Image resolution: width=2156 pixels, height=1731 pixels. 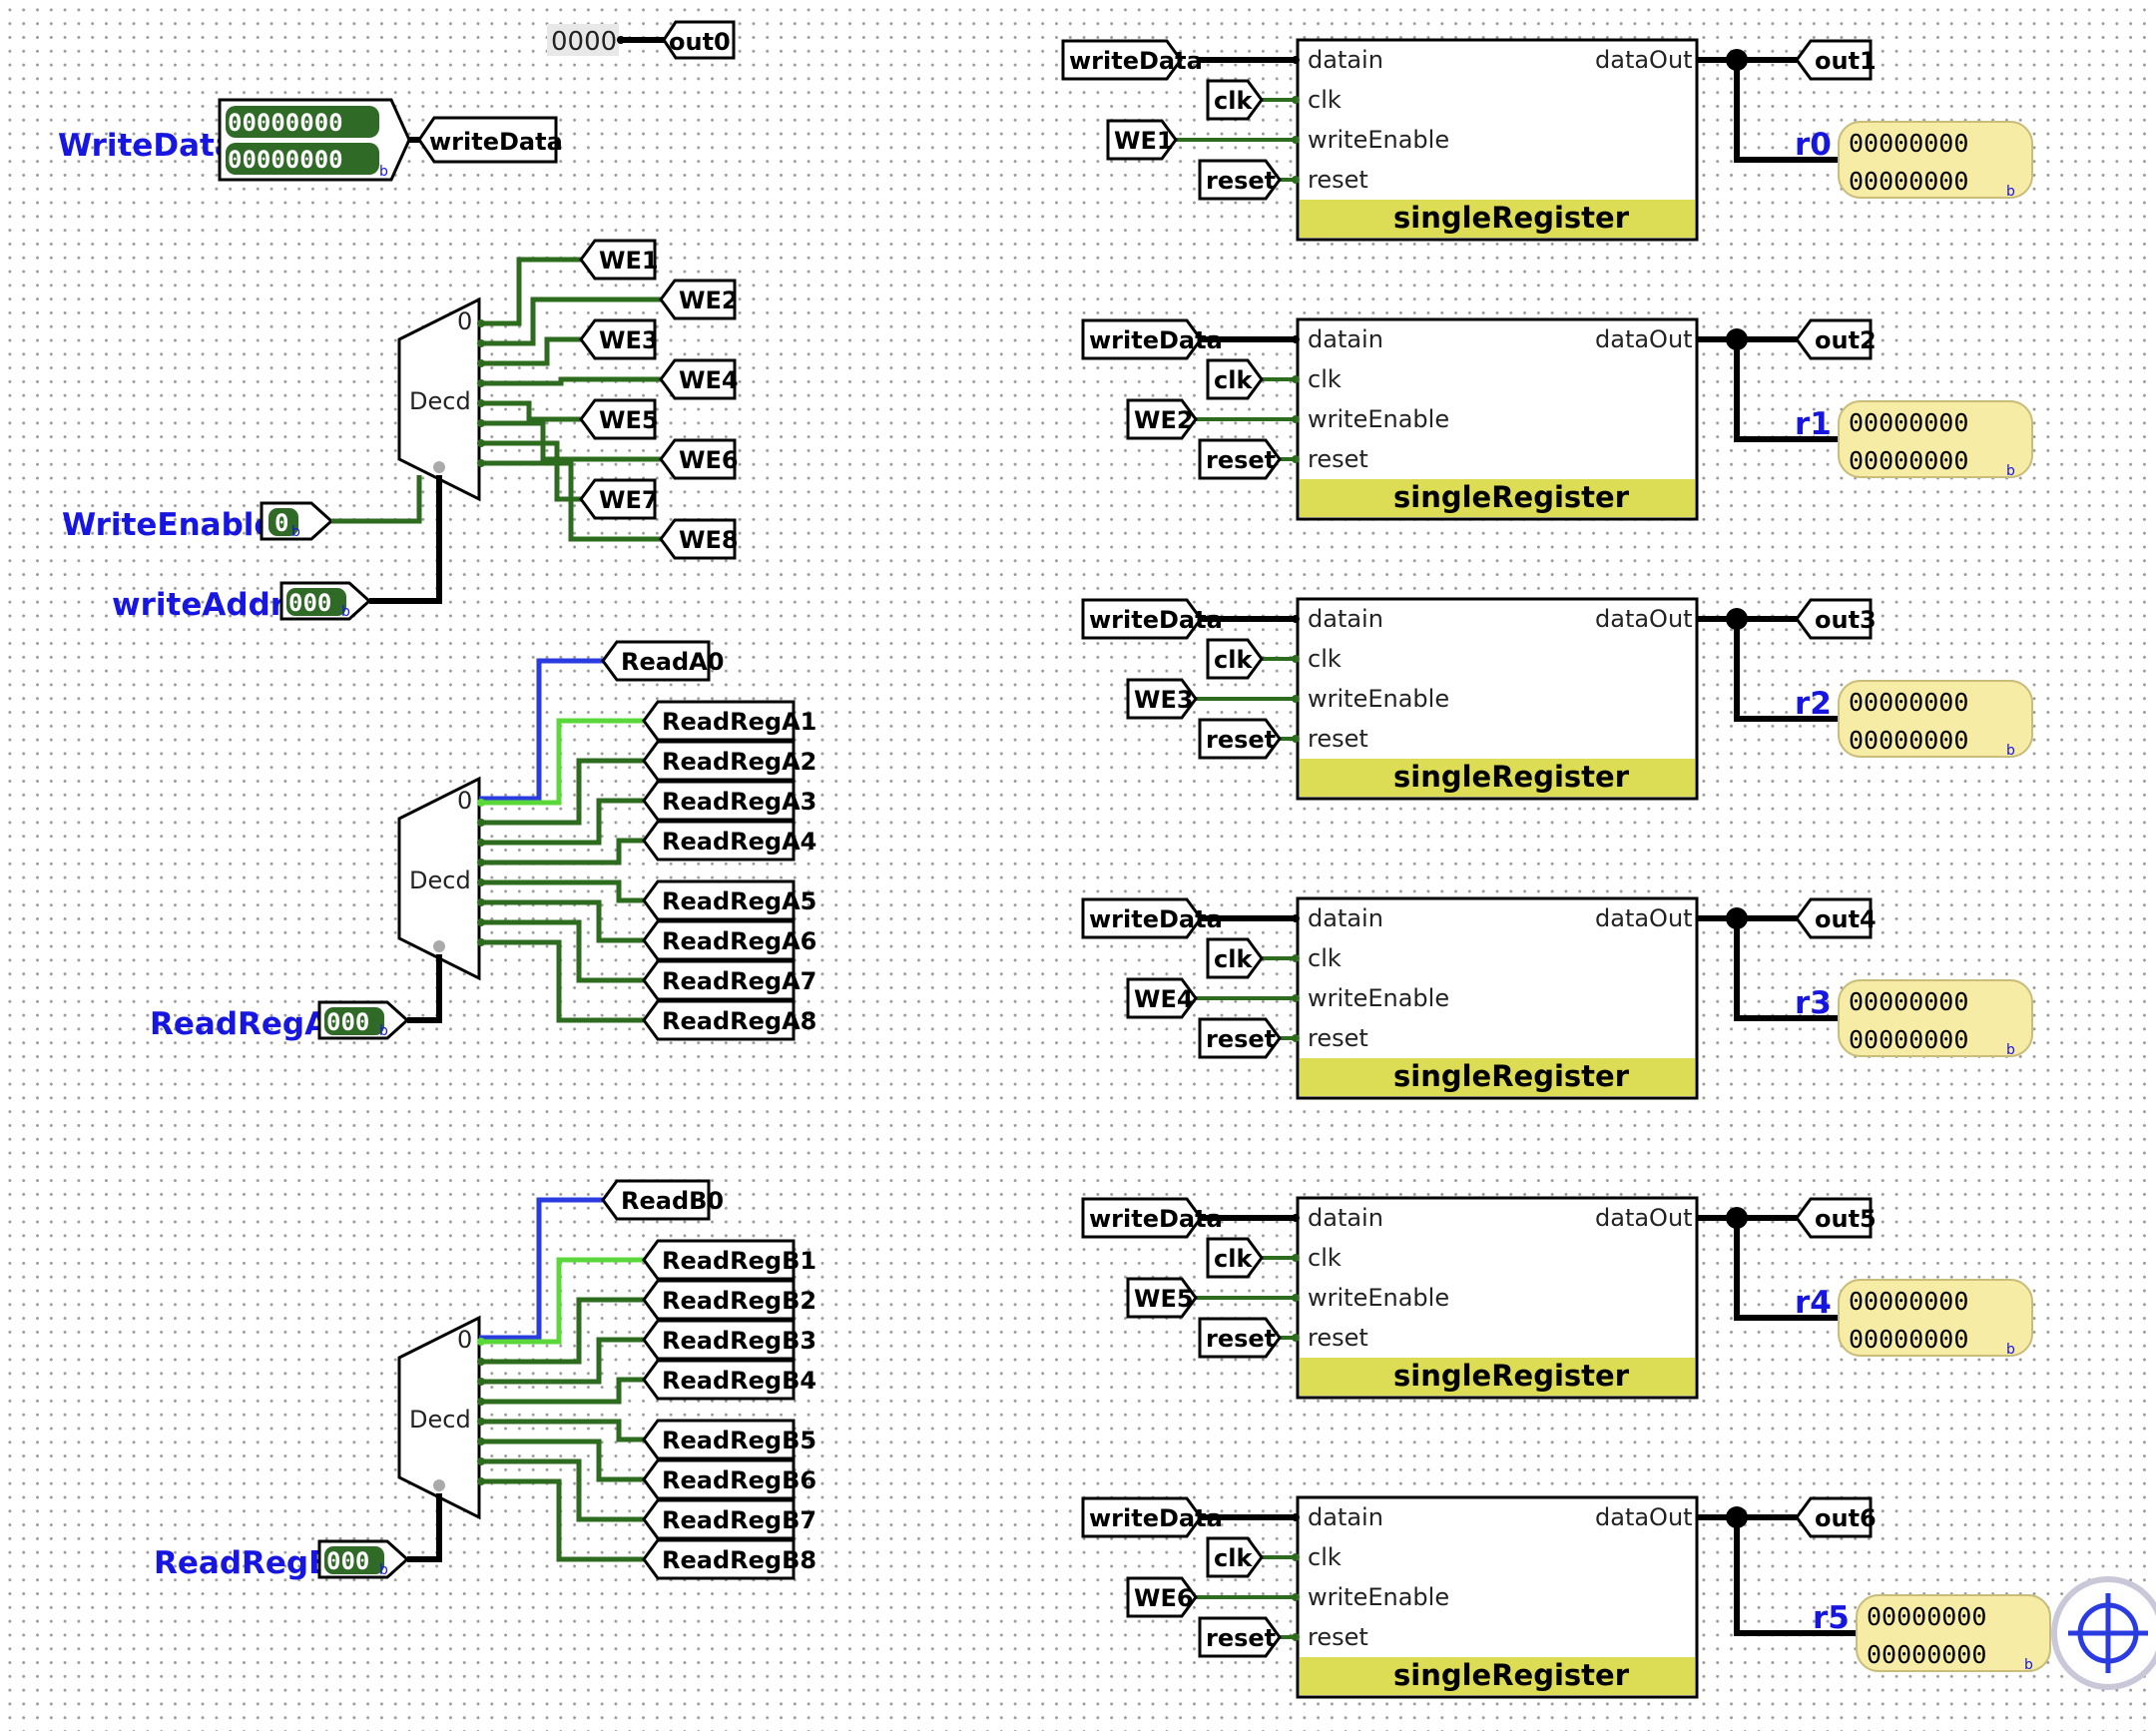 I want to click on reg-2-data-tag: writeData, so click(x=1152, y=339).